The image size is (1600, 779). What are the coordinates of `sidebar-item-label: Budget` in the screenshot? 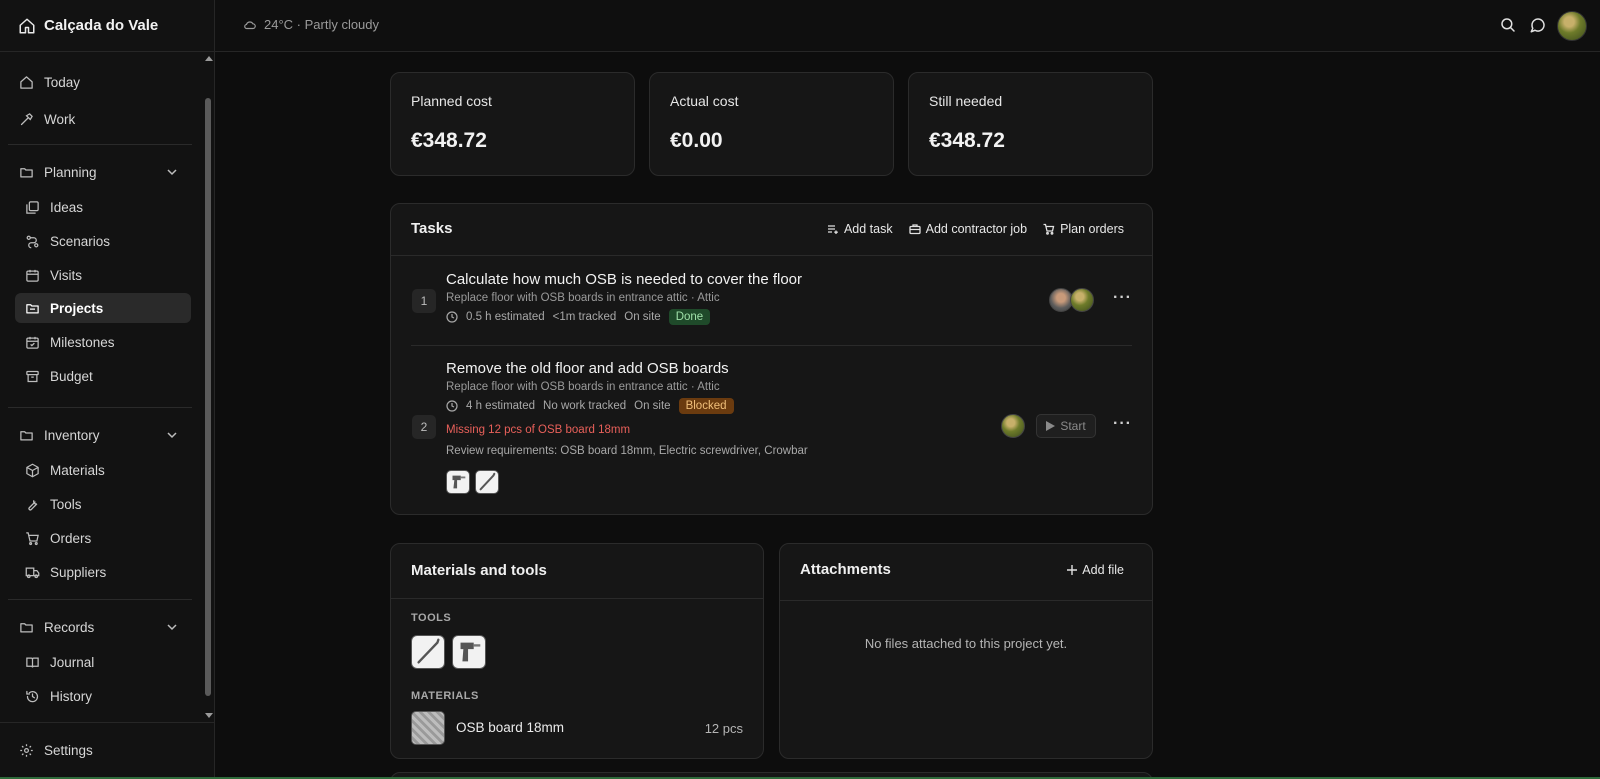 It's located at (71, 376).